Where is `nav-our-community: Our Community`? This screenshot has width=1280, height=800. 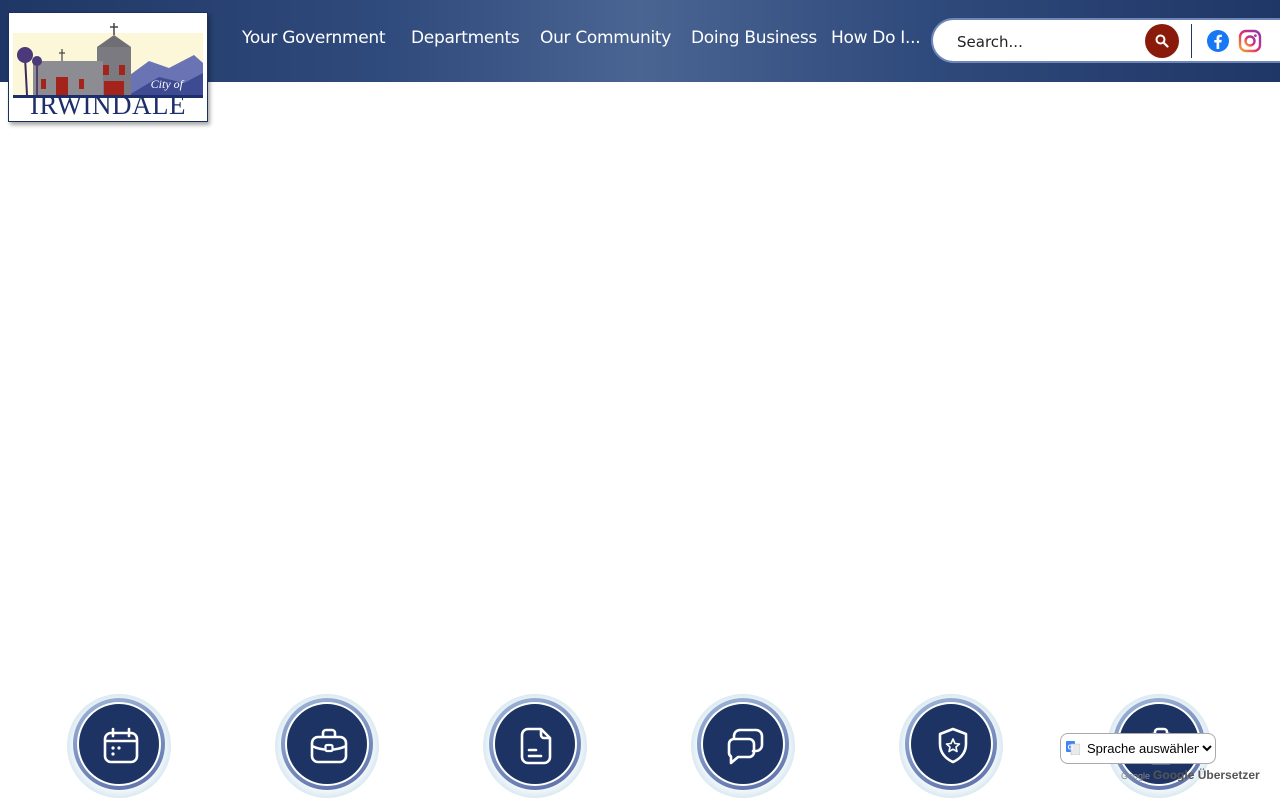 nav-our-community: Our Community is located at coordinates (605, 38).